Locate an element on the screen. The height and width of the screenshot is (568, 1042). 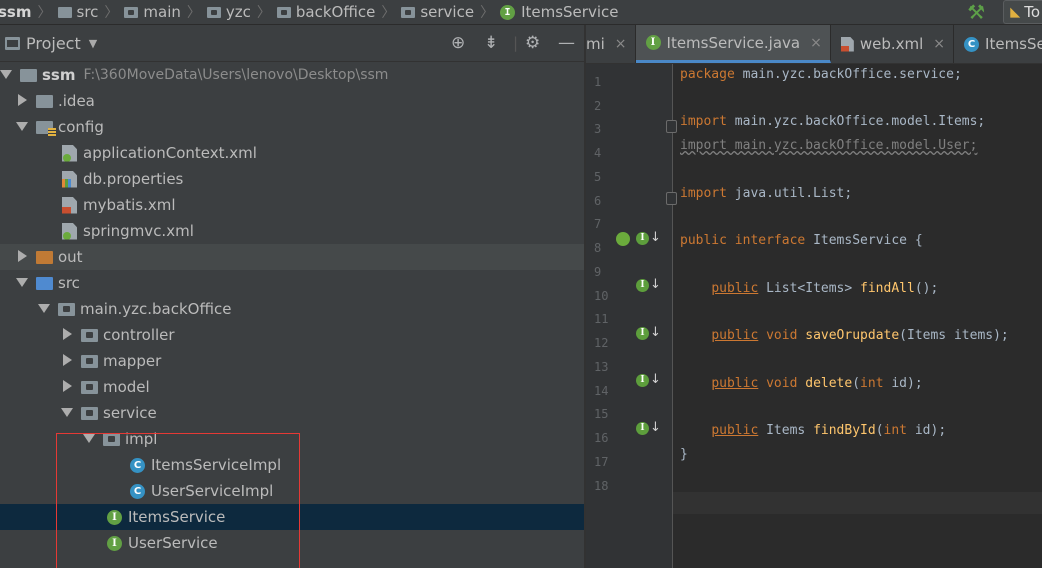
line-number: 4 is located at coordinates (598, 153).